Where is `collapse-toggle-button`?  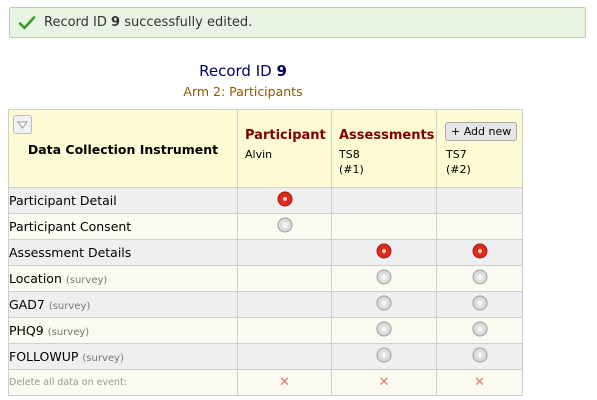 collapse-toggle-button is located at coordinates (22, 124).